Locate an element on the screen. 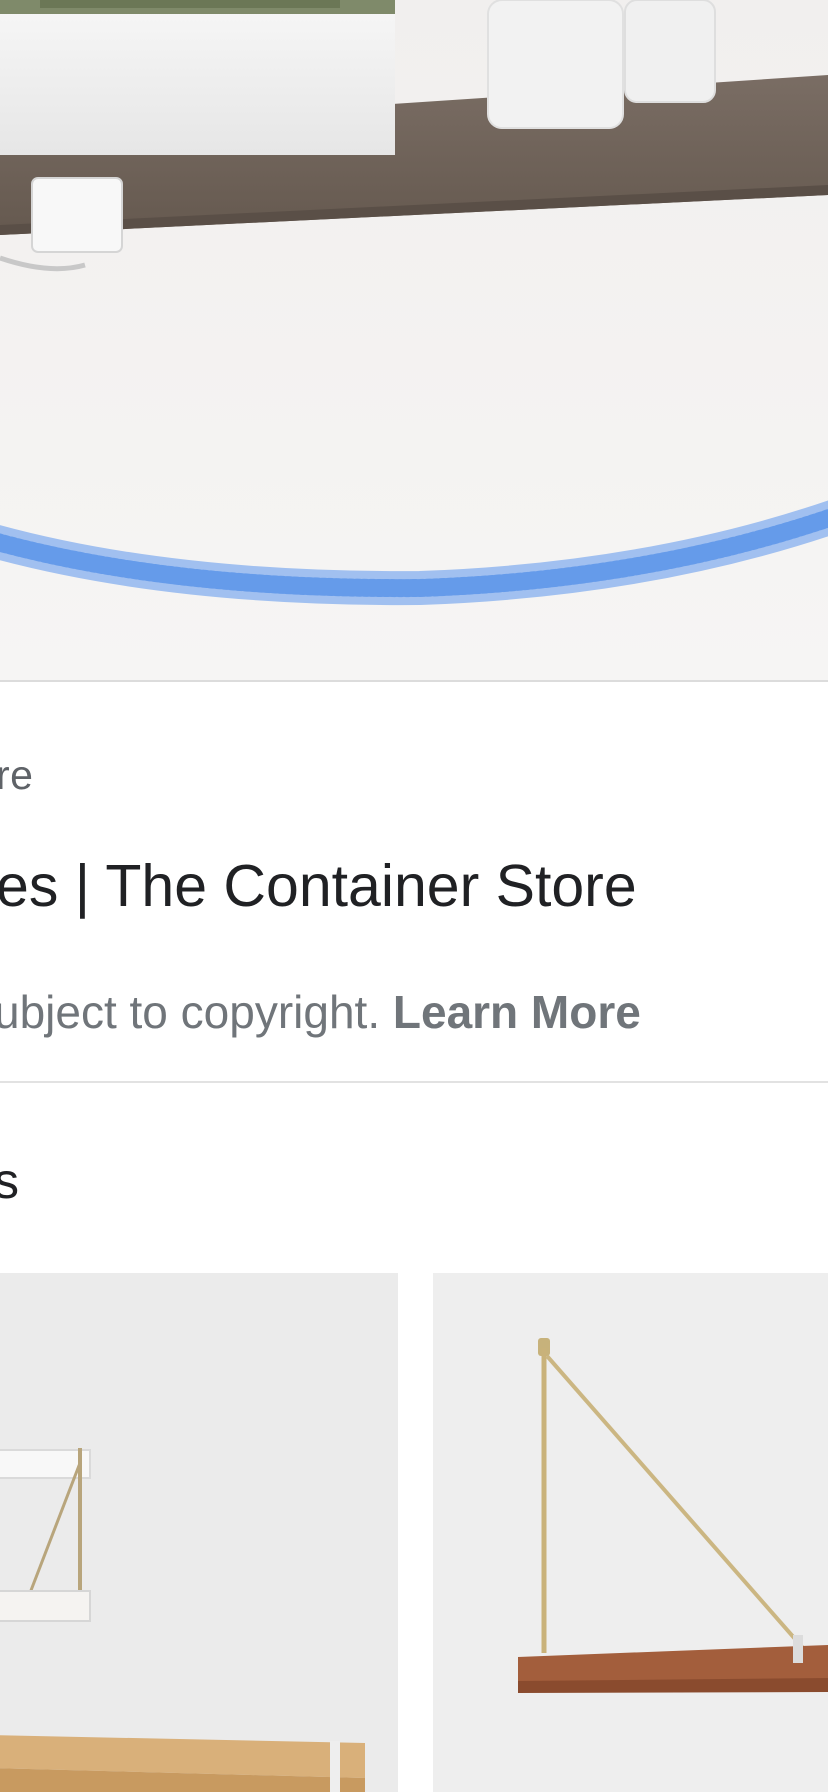 This screenshot has width=828, height=1792. wall-shelves-photo is located at coordinates (199, 1532).